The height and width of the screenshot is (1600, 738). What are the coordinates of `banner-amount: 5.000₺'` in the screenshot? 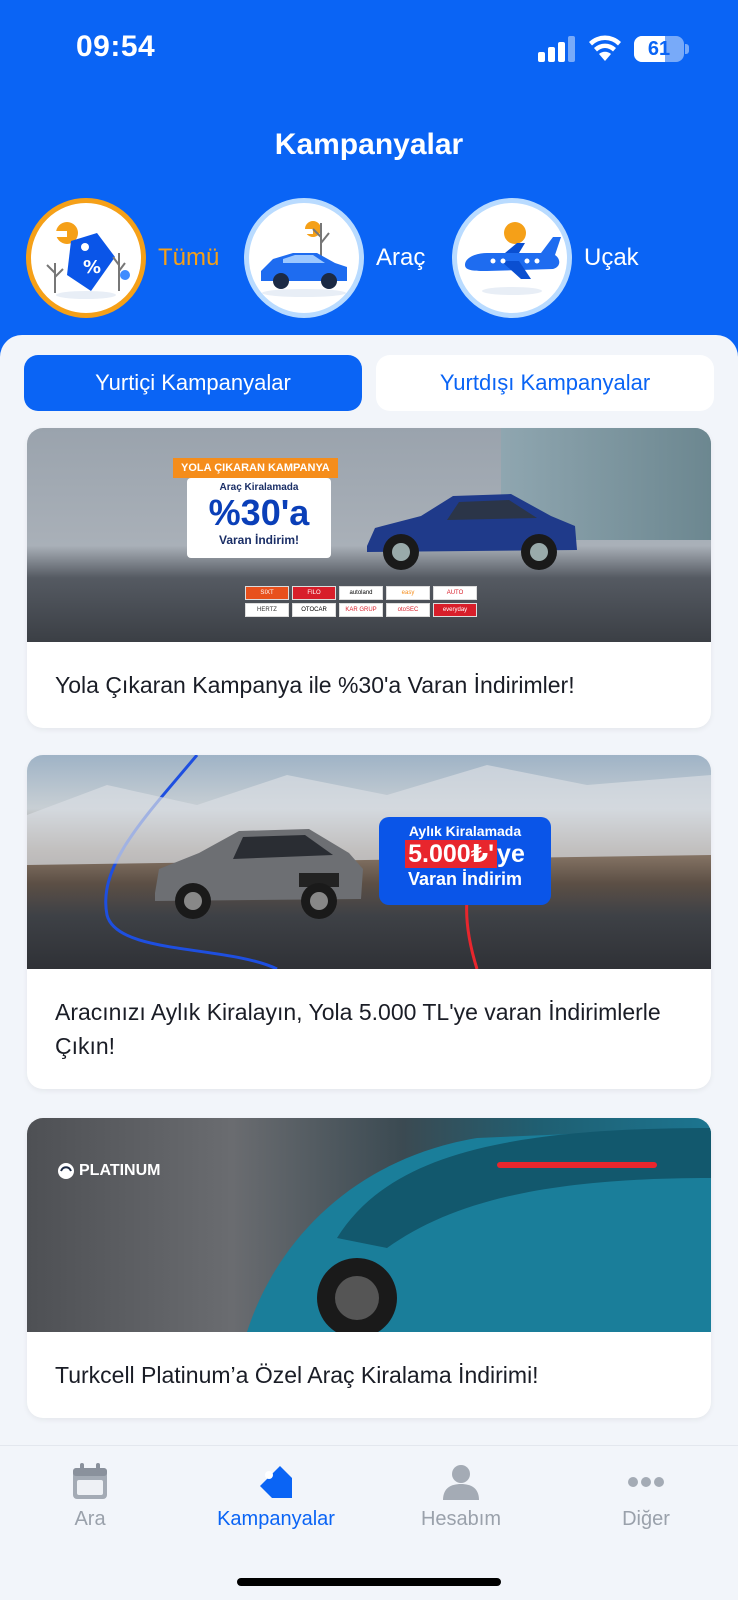 It's located at (451, 854).